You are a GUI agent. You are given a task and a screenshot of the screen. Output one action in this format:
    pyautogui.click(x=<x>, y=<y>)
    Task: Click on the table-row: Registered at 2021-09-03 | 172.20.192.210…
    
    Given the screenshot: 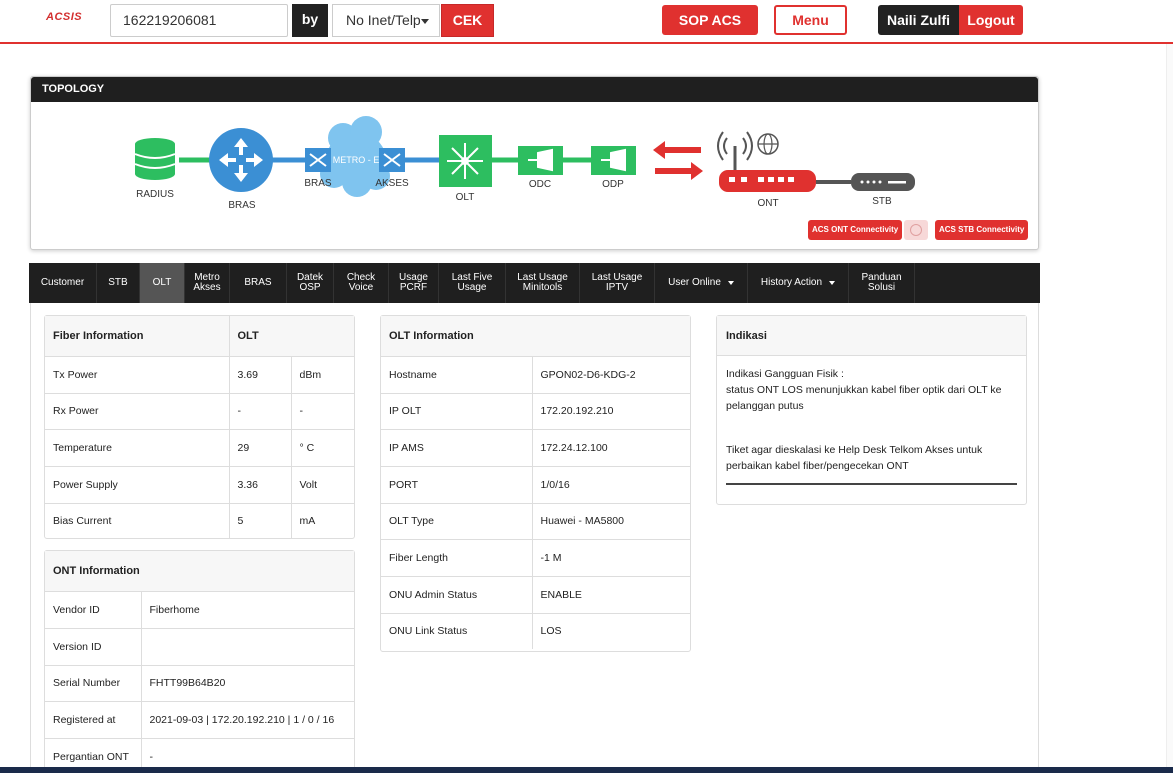 What is the action you would take?
    pyautogui.click(x=199, y=719)
    